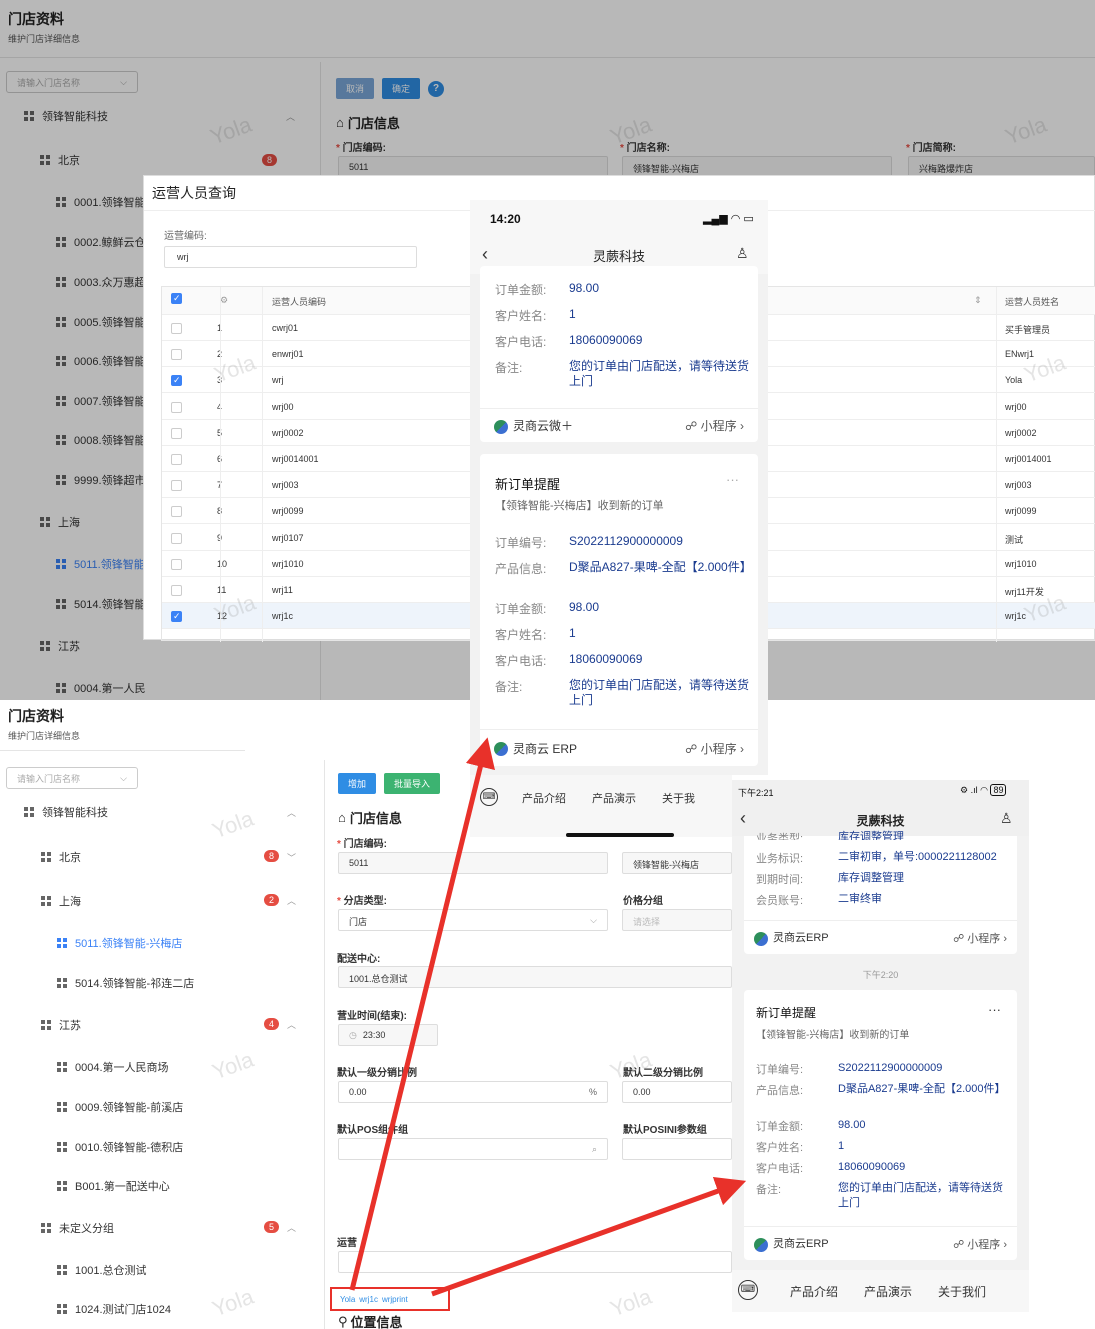 This screenshot has width=1095, height=1329. Describe the element at coordinates (589, 1236) in the screenshot. I see `arrow-to-phone2` at that location.